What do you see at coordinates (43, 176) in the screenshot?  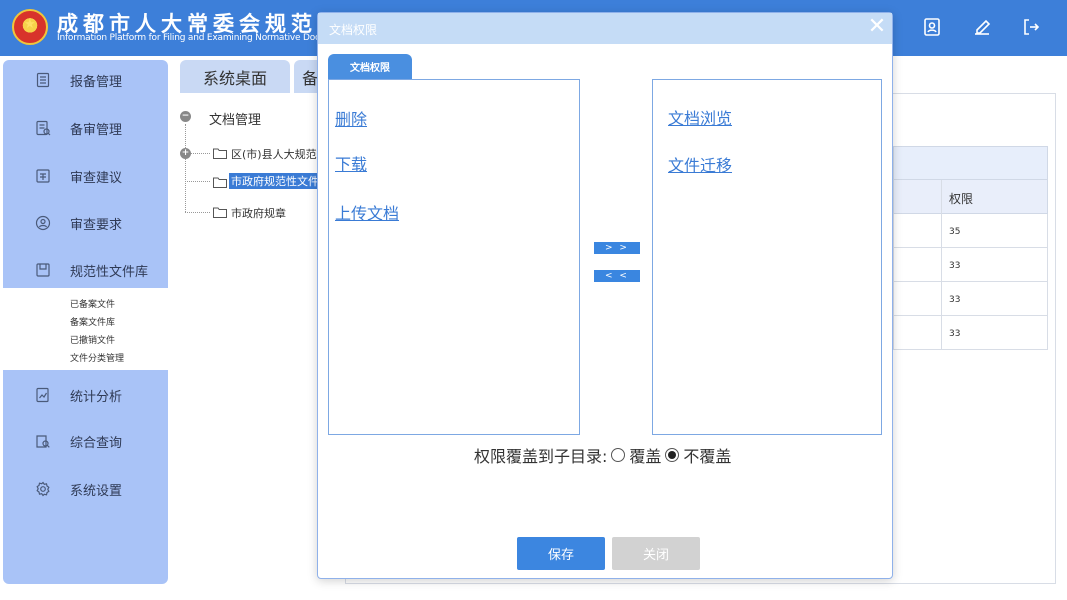 I see `suggestion-icon` at bounding box center [43, 176].